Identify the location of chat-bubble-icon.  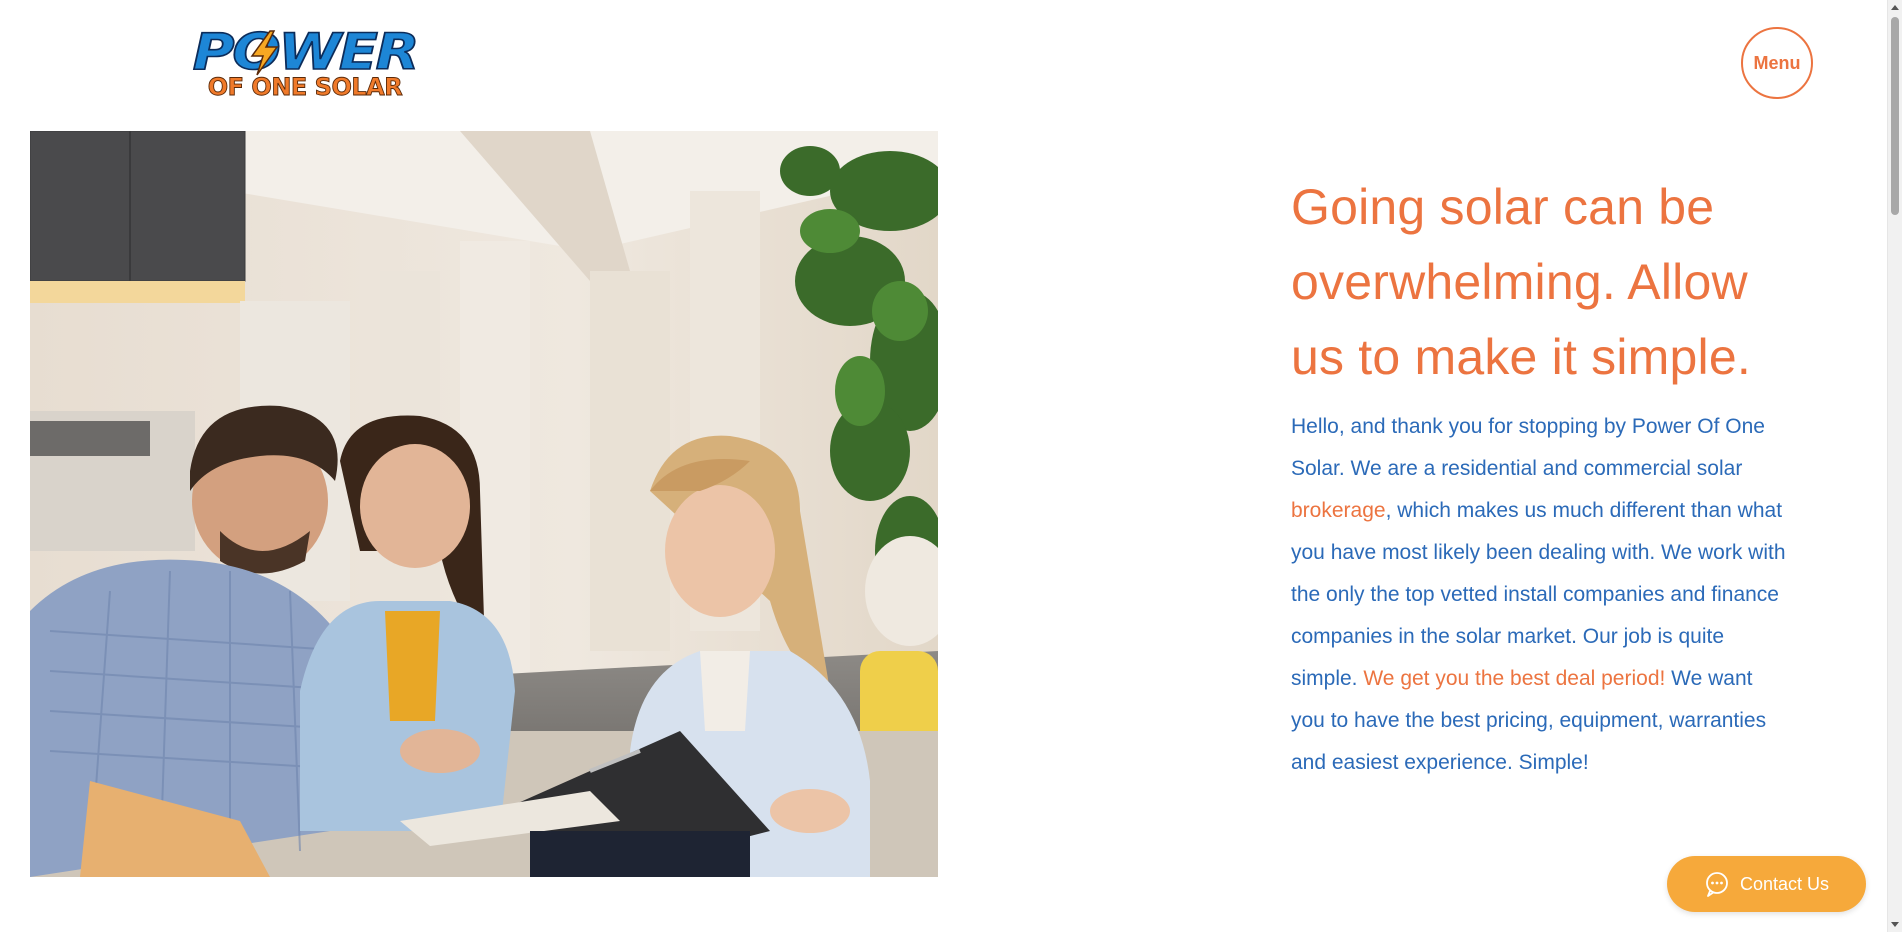
(1717, 884).